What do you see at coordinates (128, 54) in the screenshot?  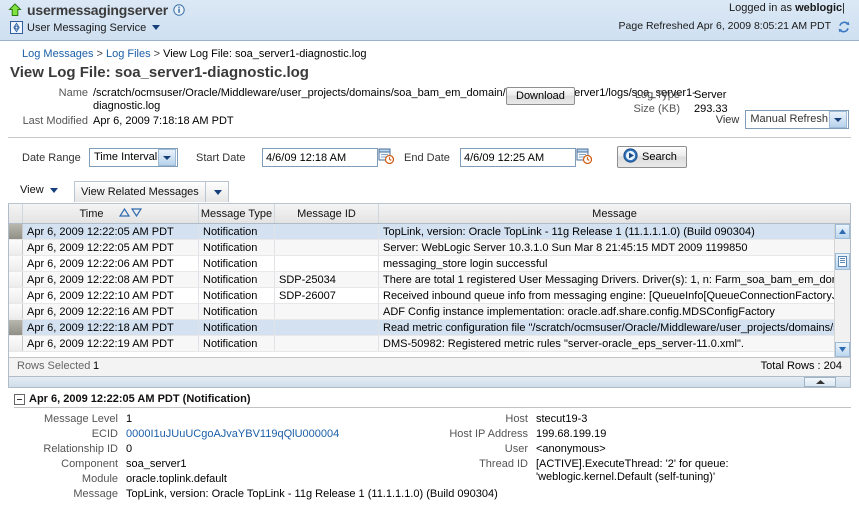 I see `breadcrumb-link-log-files: Log Files` at bounding box center [128, 54].